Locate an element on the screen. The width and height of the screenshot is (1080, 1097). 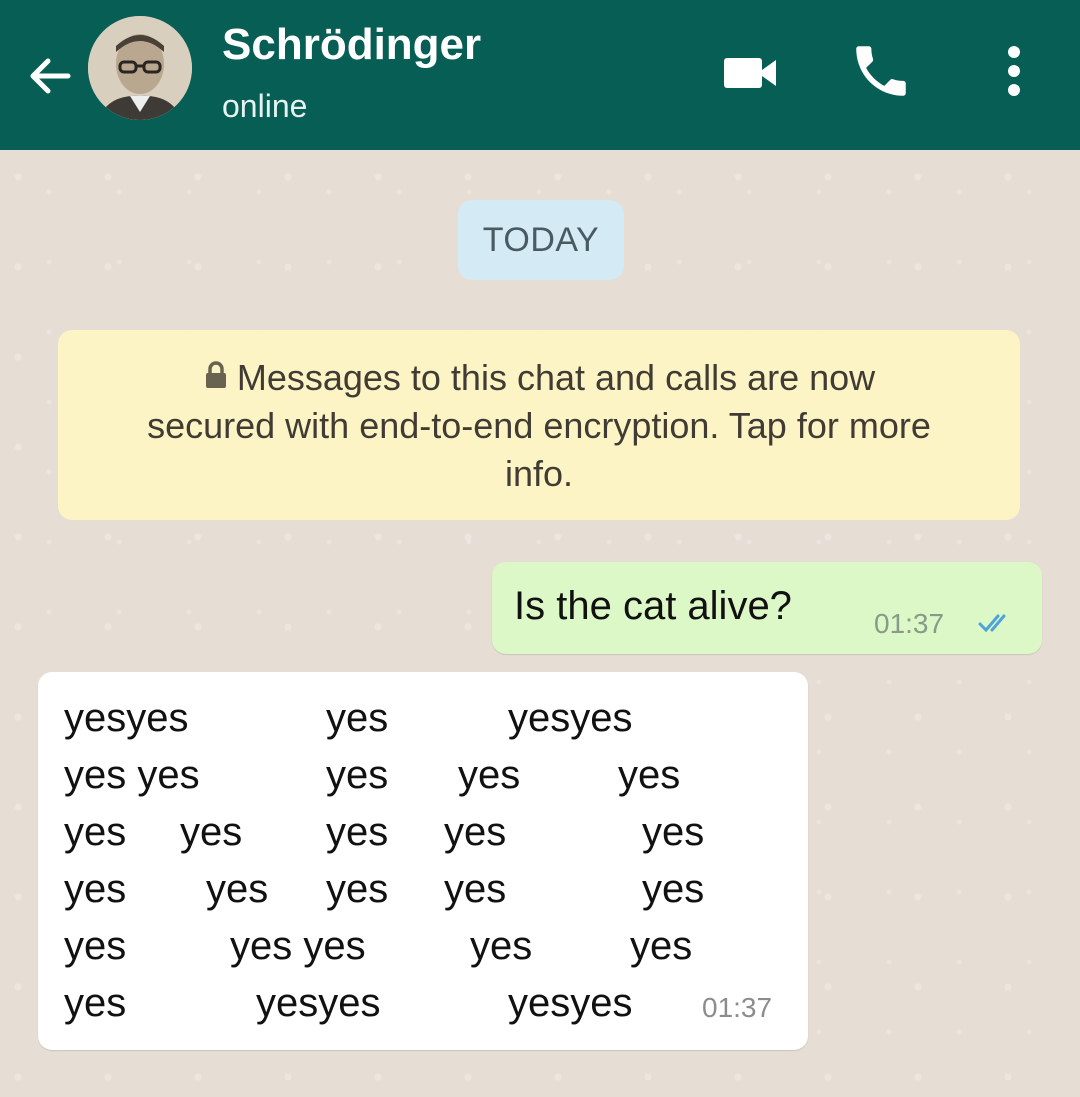
more-vertical-icon is located at coordinates (1014, 71).